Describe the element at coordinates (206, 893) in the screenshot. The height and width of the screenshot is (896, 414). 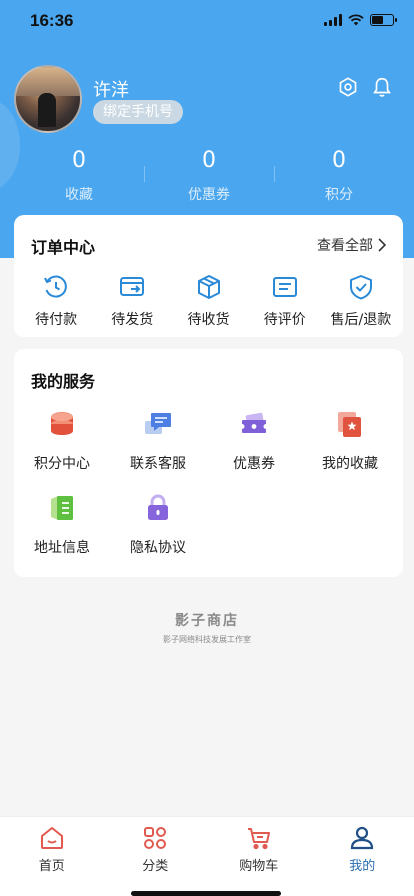
I see `home-indicator` at that location.